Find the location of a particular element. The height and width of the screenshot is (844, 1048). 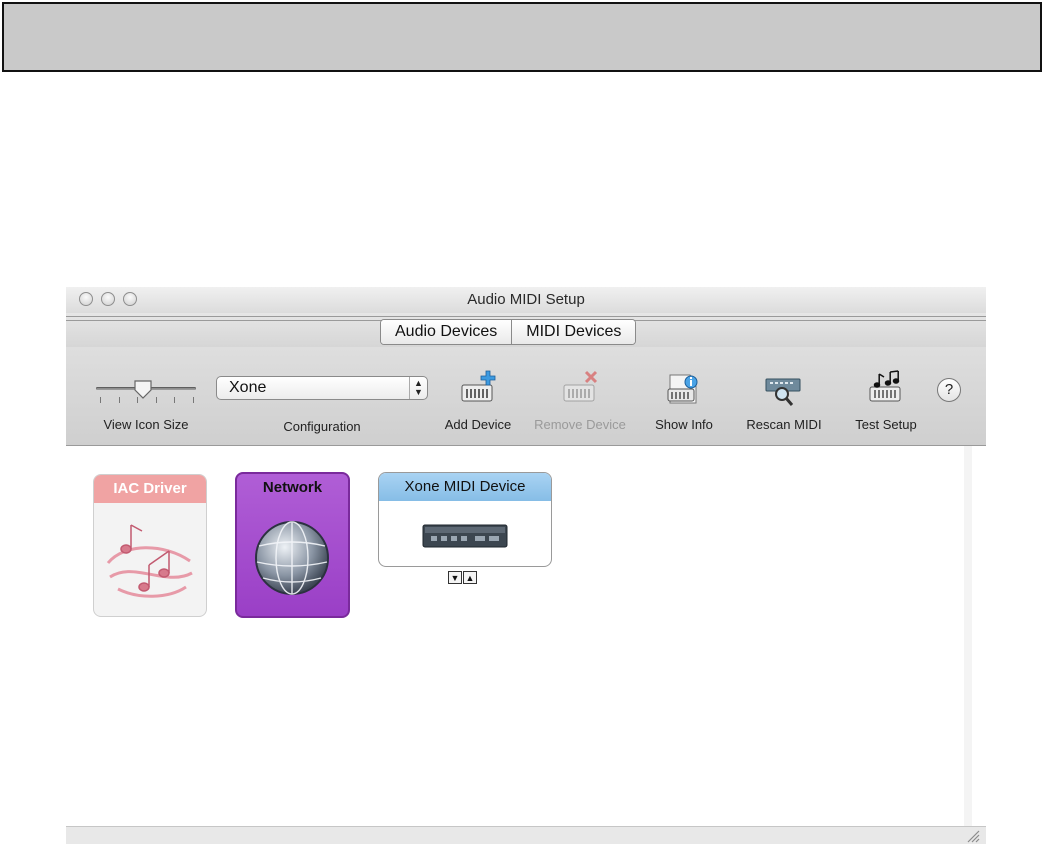

canvas-edge is located at coordinates (968, 636).